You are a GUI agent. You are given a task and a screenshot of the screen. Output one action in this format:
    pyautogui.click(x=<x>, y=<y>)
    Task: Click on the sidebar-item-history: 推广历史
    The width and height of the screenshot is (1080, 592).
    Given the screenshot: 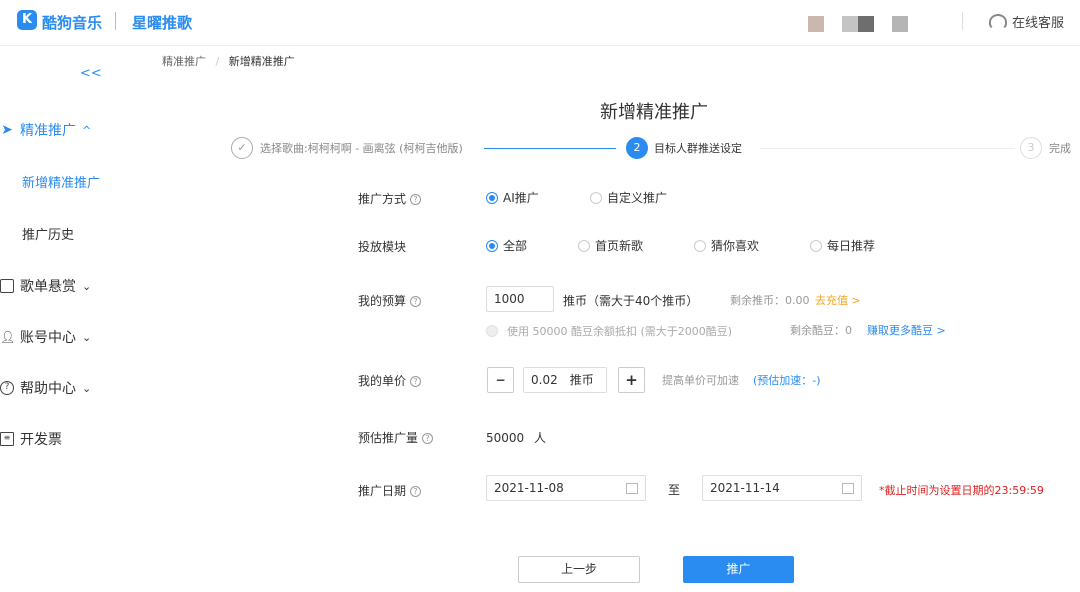 What is the action you would take?
    pyautogui.click(x=48, y=233)
    